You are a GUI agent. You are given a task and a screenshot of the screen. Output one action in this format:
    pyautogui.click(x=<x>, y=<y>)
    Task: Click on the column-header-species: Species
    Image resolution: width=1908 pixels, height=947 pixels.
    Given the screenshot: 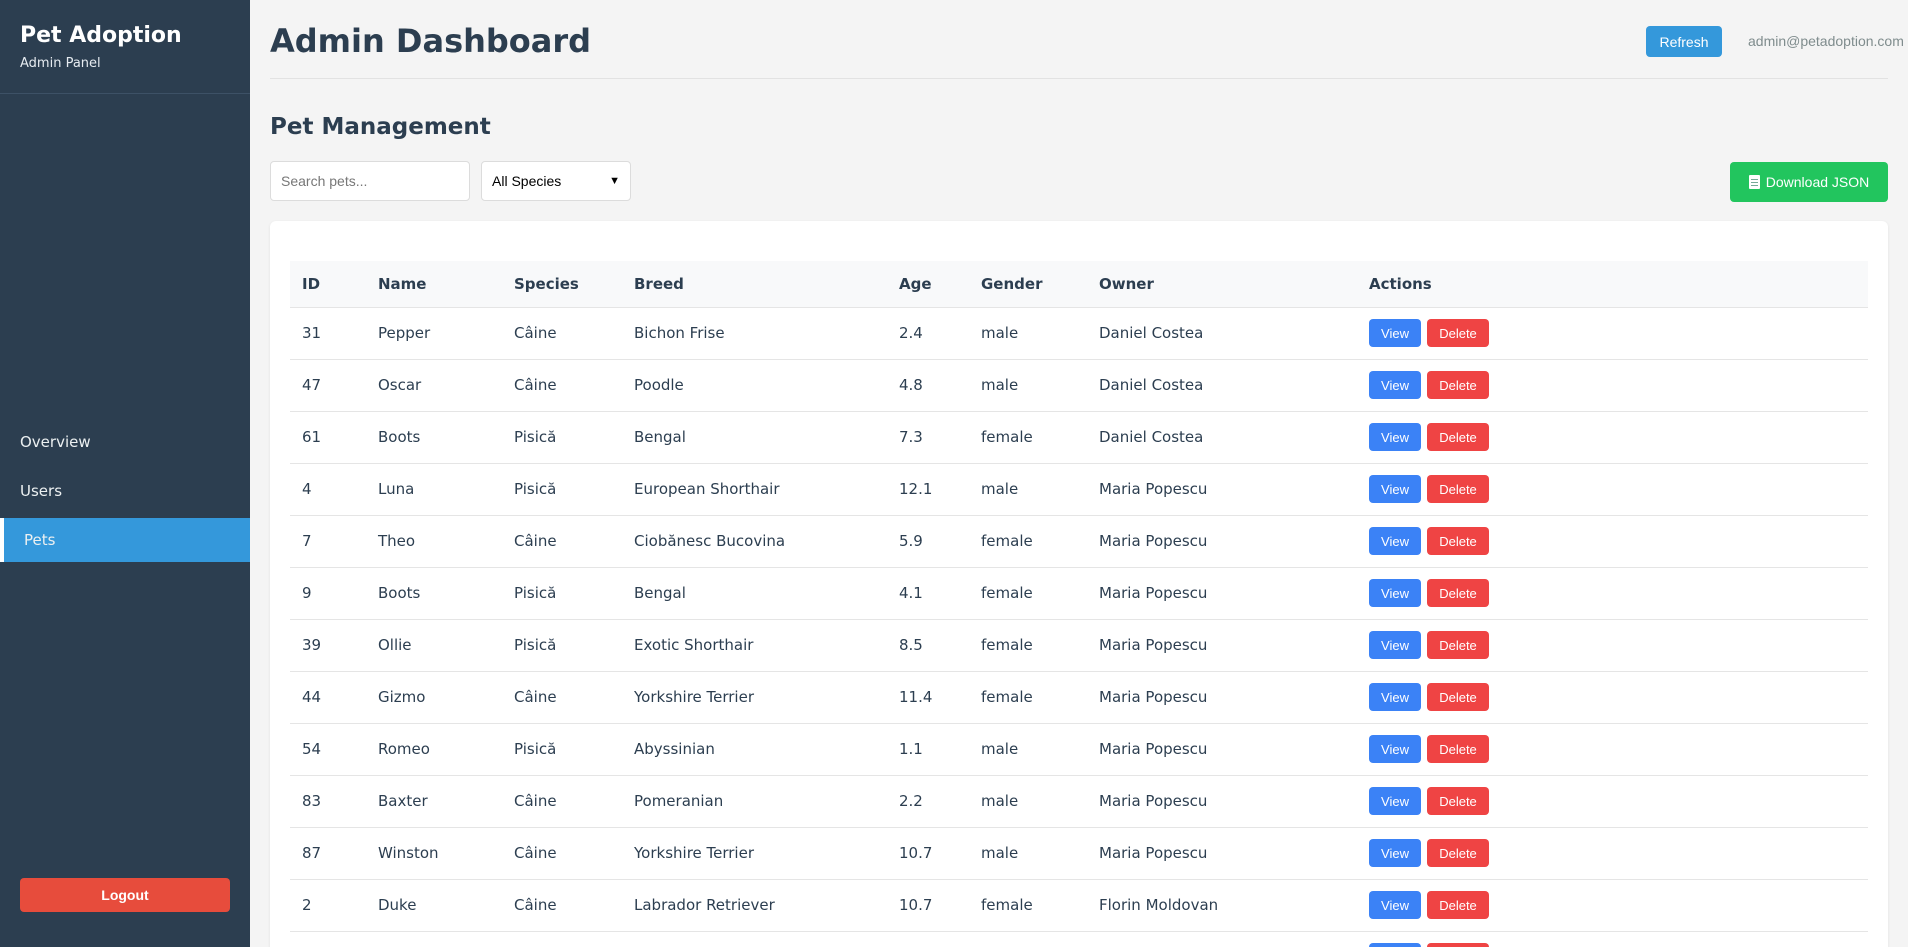 What is the action you would take?
    pyautogui.click(x=562, y=284)
    